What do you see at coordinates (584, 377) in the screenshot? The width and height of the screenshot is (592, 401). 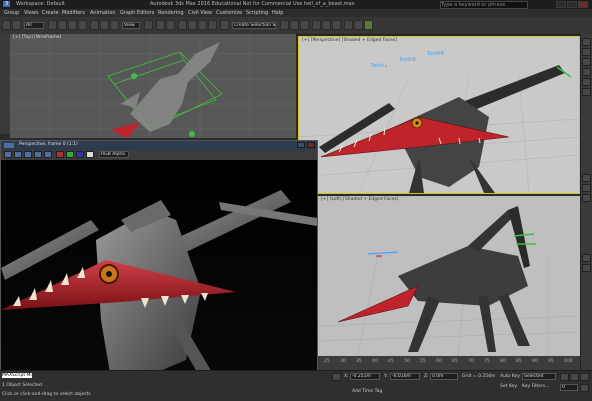 I see `go-to-end-icon` at bounding box center [584, 377].